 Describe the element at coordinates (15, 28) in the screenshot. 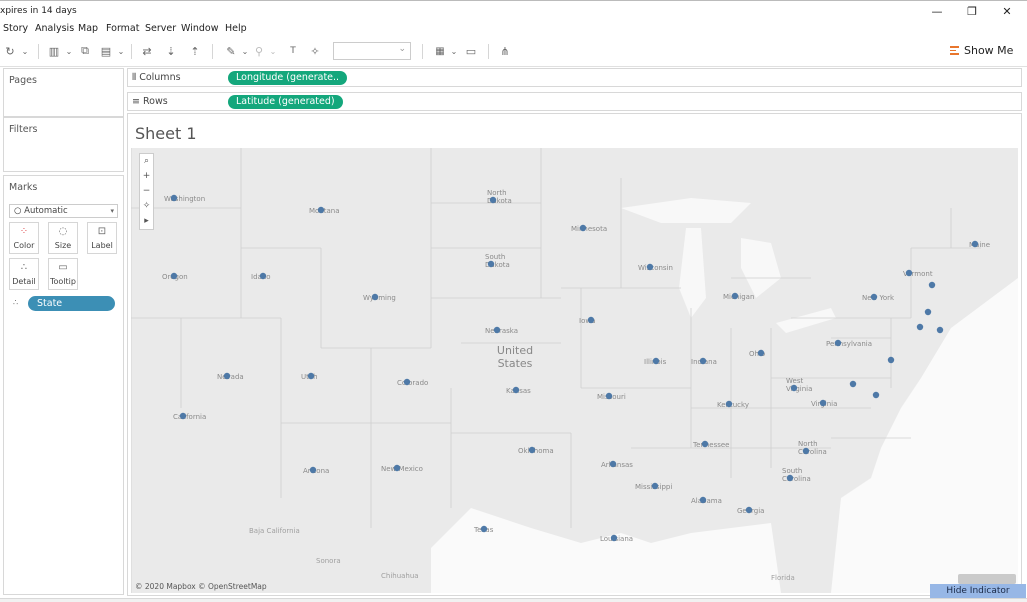

I see `menu-story: Story` at that location.